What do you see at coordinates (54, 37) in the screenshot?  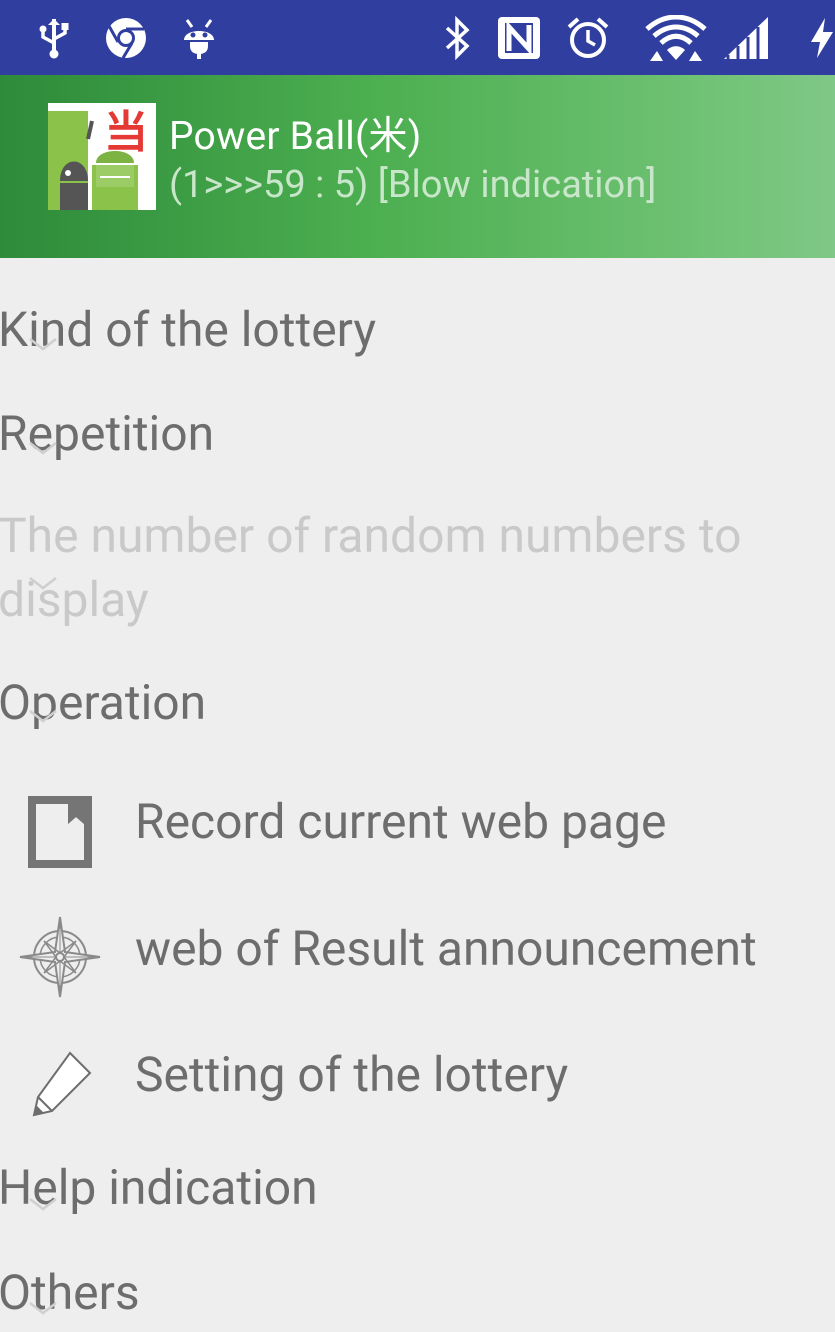 I see `usb-icon` at bounding box center [54, 37].